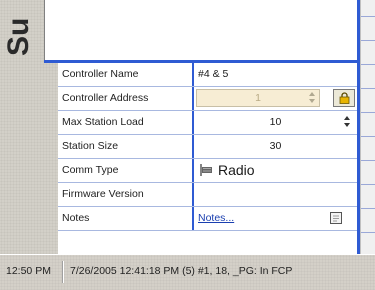  Describe the element at coordinates (63, 272) in the screenshot. I see `status-separator` at that location.